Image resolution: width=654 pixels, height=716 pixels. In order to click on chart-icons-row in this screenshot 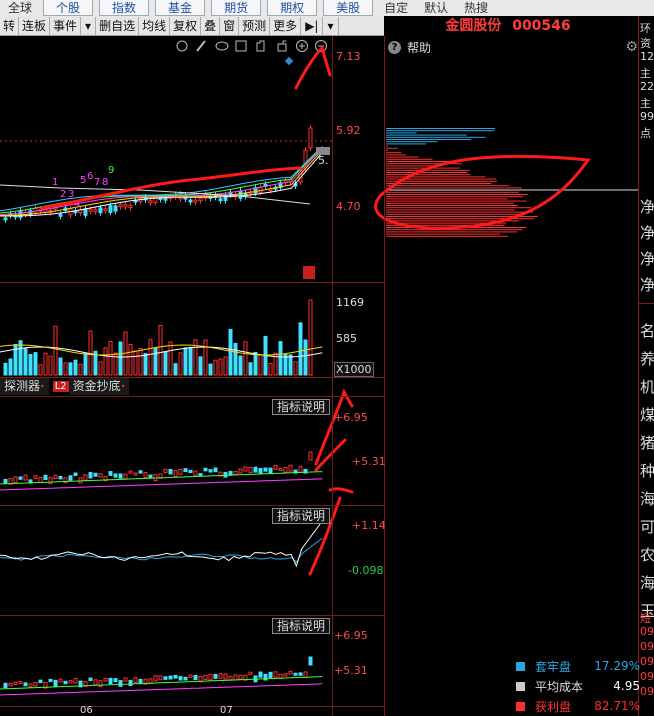, I will do `click(251, 53)`.